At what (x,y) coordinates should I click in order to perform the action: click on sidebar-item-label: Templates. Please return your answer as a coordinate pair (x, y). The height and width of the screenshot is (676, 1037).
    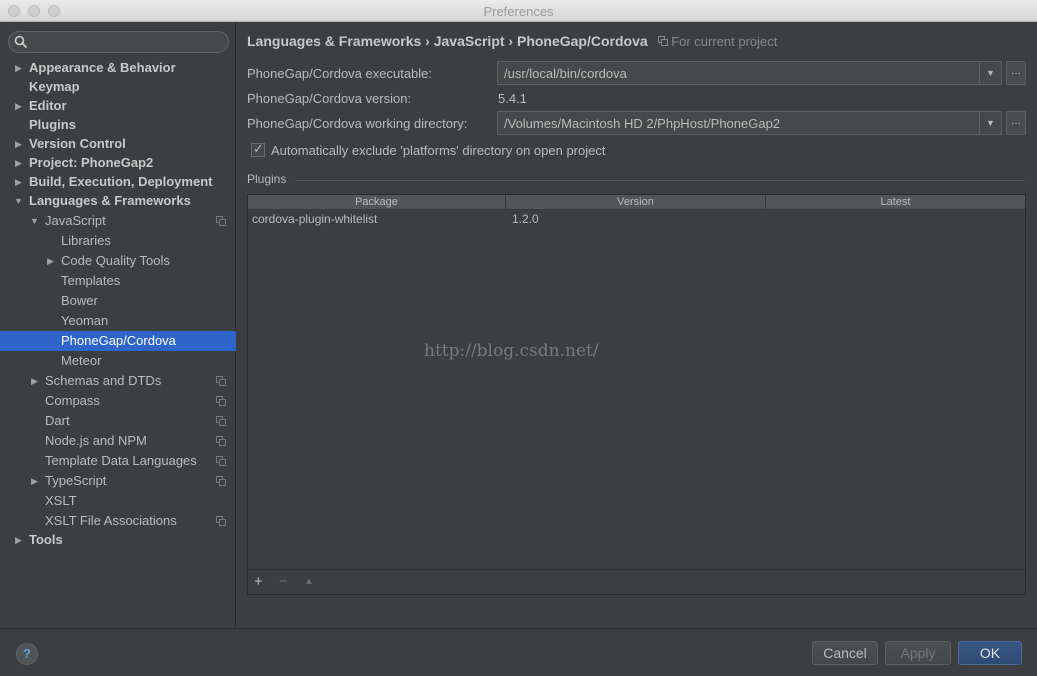
    Looking at the image, I should click on (91, 280).